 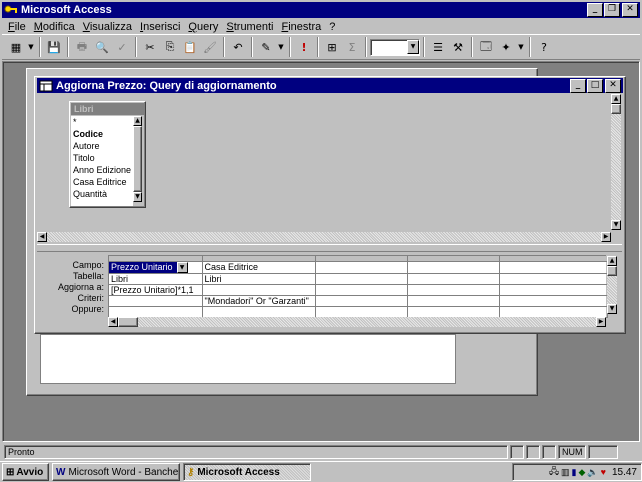 What do you see at coordinates (301, 27) in the screenshot?
I see `menu-finestra: Finestra` at bounding box center [301, 27].